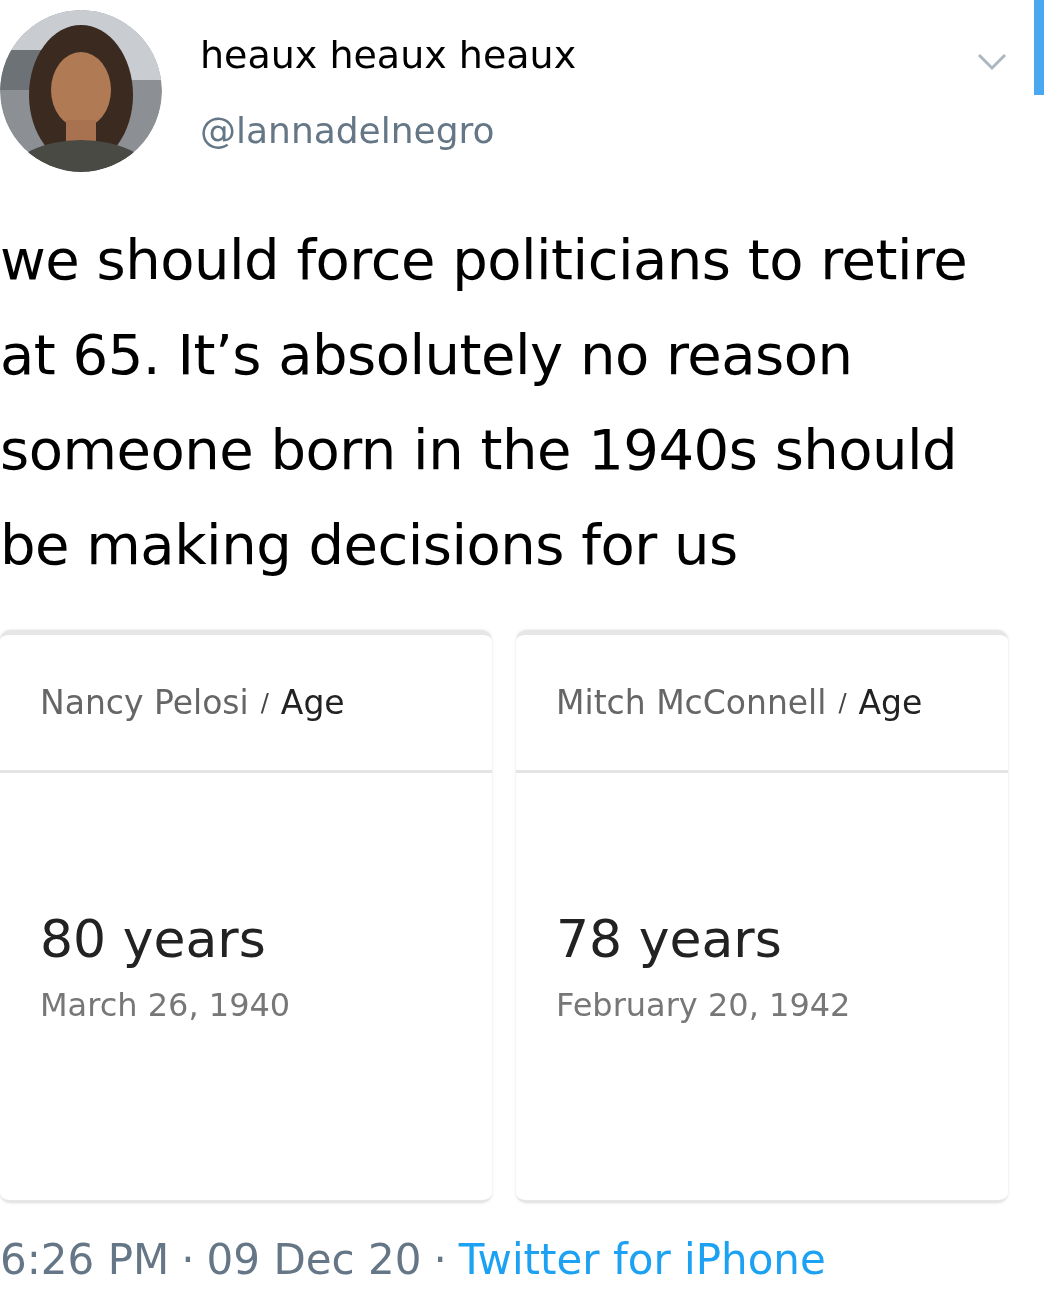 The width and height of the screenshot is (1044, 1292). What do you see at coordinates (85, 1260) in the screenshot?
I see `tweet-time: 6:26 PM` at bounding box center [85, 1260].